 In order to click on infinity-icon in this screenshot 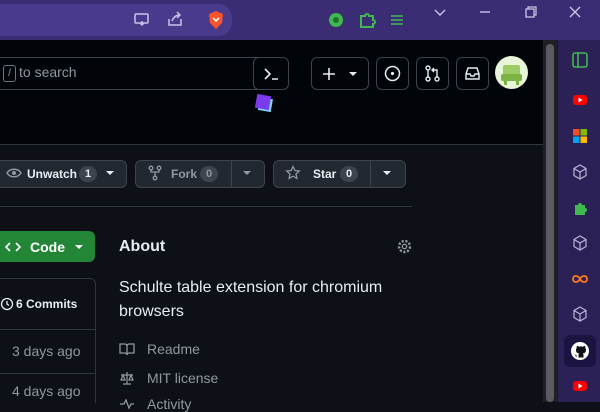, I will do `click(580, 279)`.